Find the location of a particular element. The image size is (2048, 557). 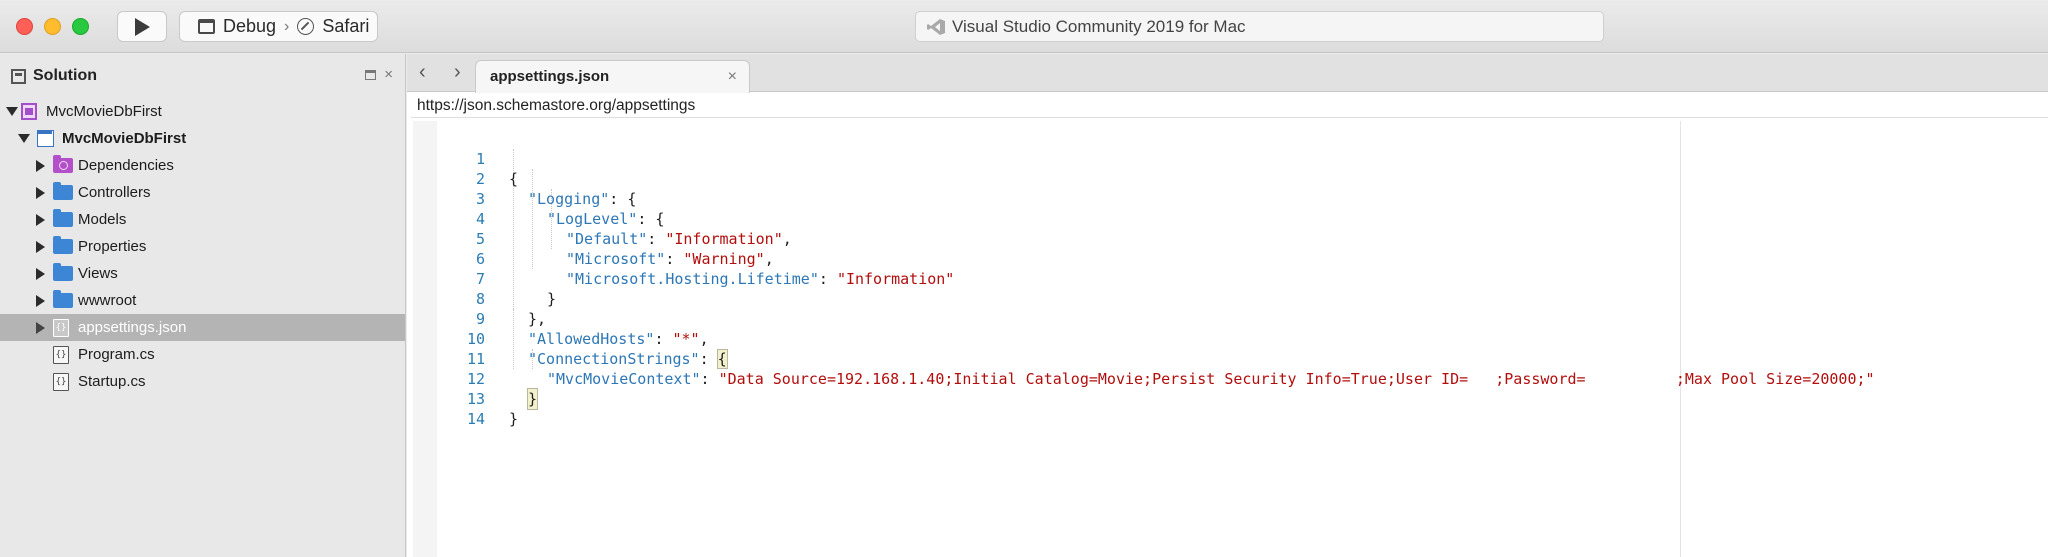

json-key: "Microsoft" is located at coordinates (616, 259).